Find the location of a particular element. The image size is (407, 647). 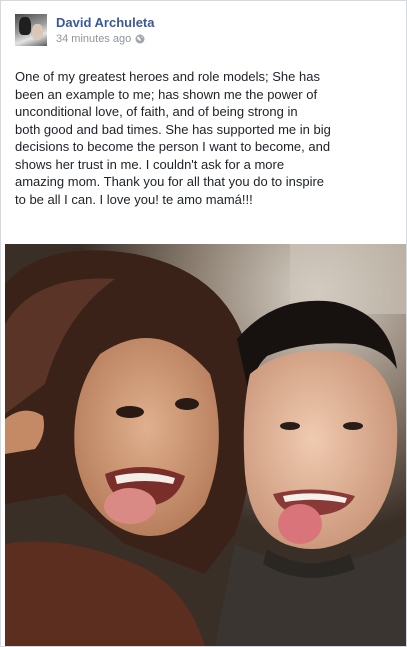

post-meta: 34 minutes ago is located at coordinates (100, 39).